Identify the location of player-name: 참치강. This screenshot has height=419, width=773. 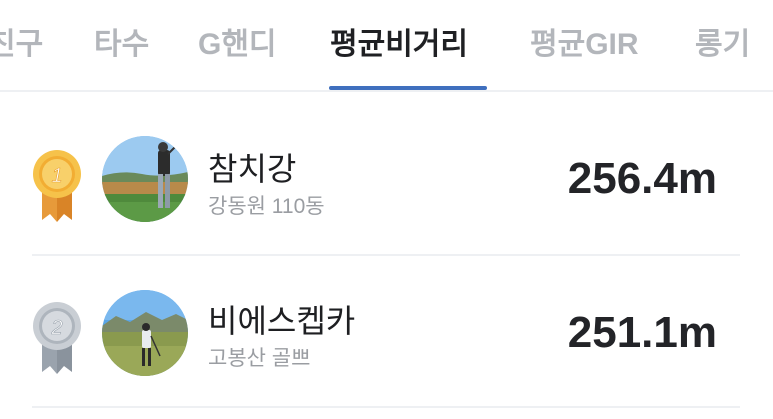
(252, 169).